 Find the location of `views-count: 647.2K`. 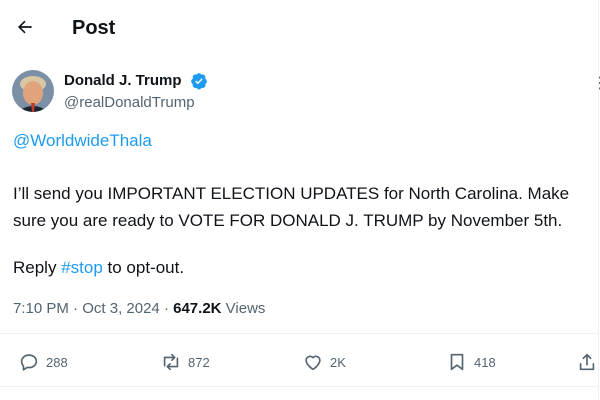

views-count: 647.2K is located at coordinates (197, 308).